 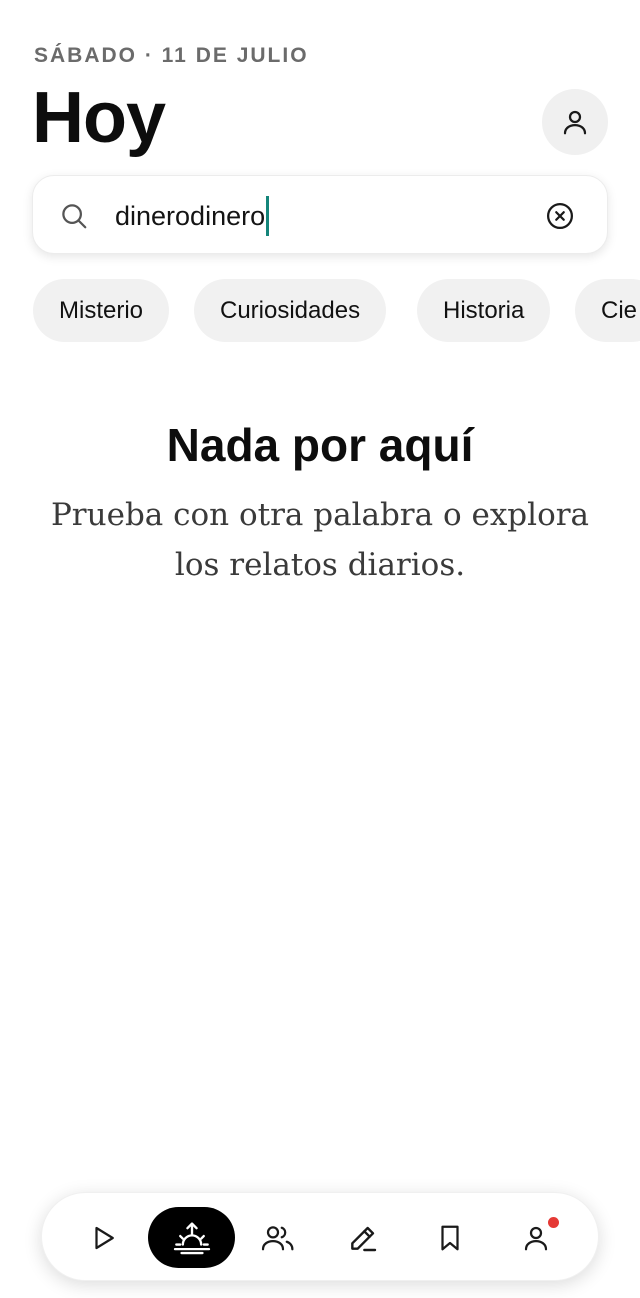 I want to click on profile-button, so click(x=575, y=122).